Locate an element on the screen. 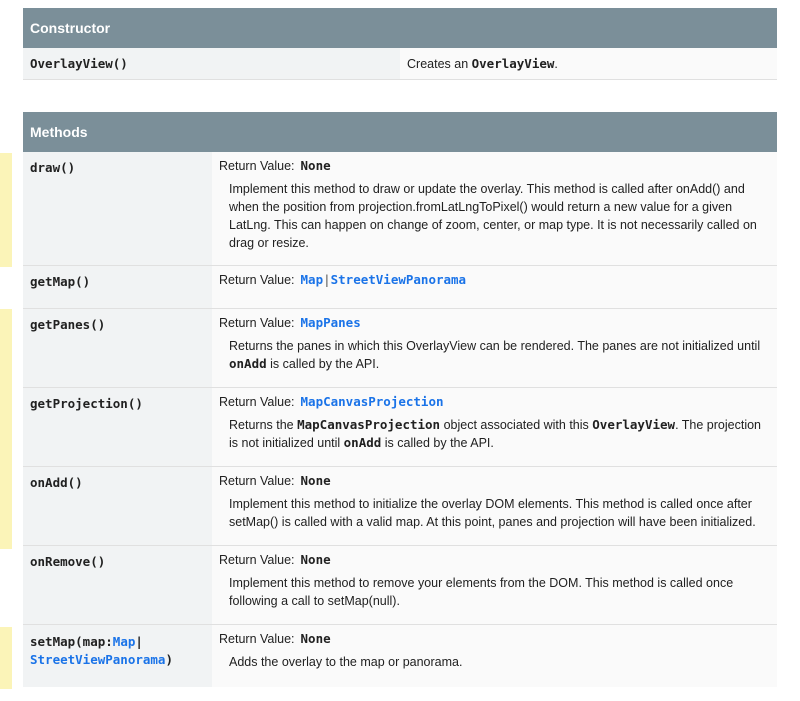 Image resolution: width=800 pixels, height=701 pixels. method-description: Adds the overlay to the map or panorama. is located at coordinates (346, 662).